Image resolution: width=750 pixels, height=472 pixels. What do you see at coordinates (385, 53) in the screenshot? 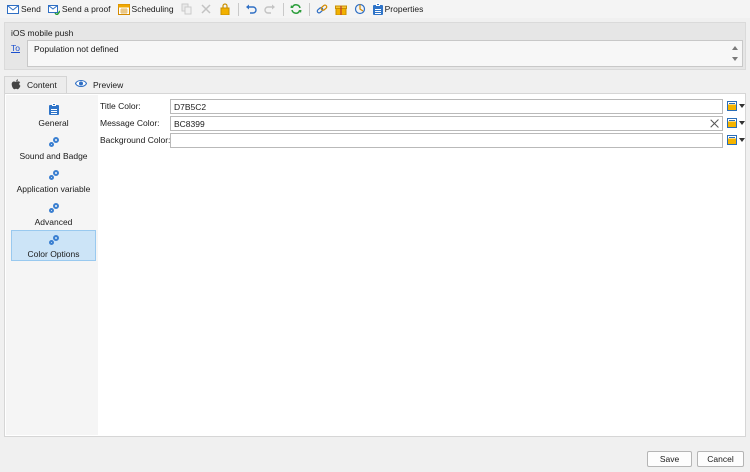
I see `target-population-box: Population not defined` at bounding box center [385, 53].